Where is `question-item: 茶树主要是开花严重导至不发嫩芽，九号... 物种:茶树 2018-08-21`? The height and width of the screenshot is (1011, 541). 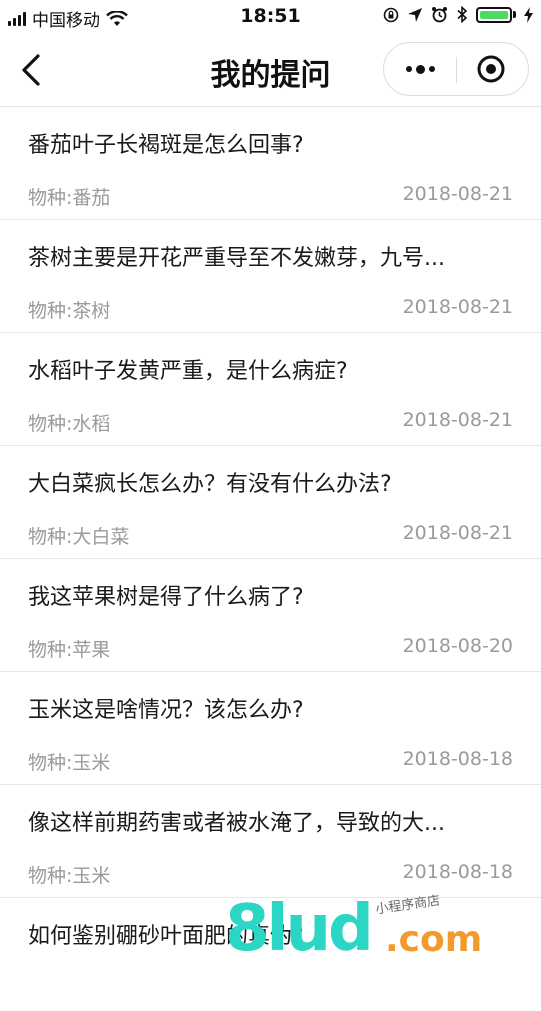
question-item: 茶树主要是开花严重导至不发嫩芽，九号... 物种:茶树 2018-08-21 is located at coordinates (270, 276).